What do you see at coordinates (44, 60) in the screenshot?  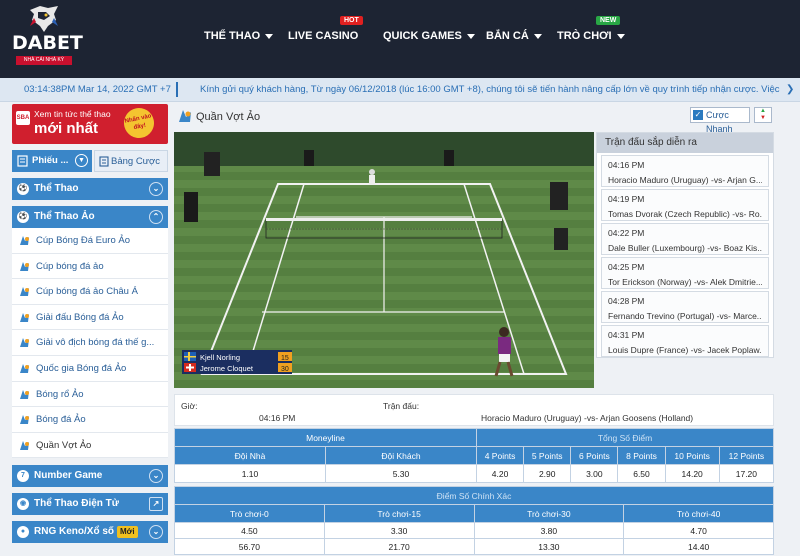 I see `brand-tagline: NHÀ CÁI NHÀ KỲ` at bounding box center [44, 60].